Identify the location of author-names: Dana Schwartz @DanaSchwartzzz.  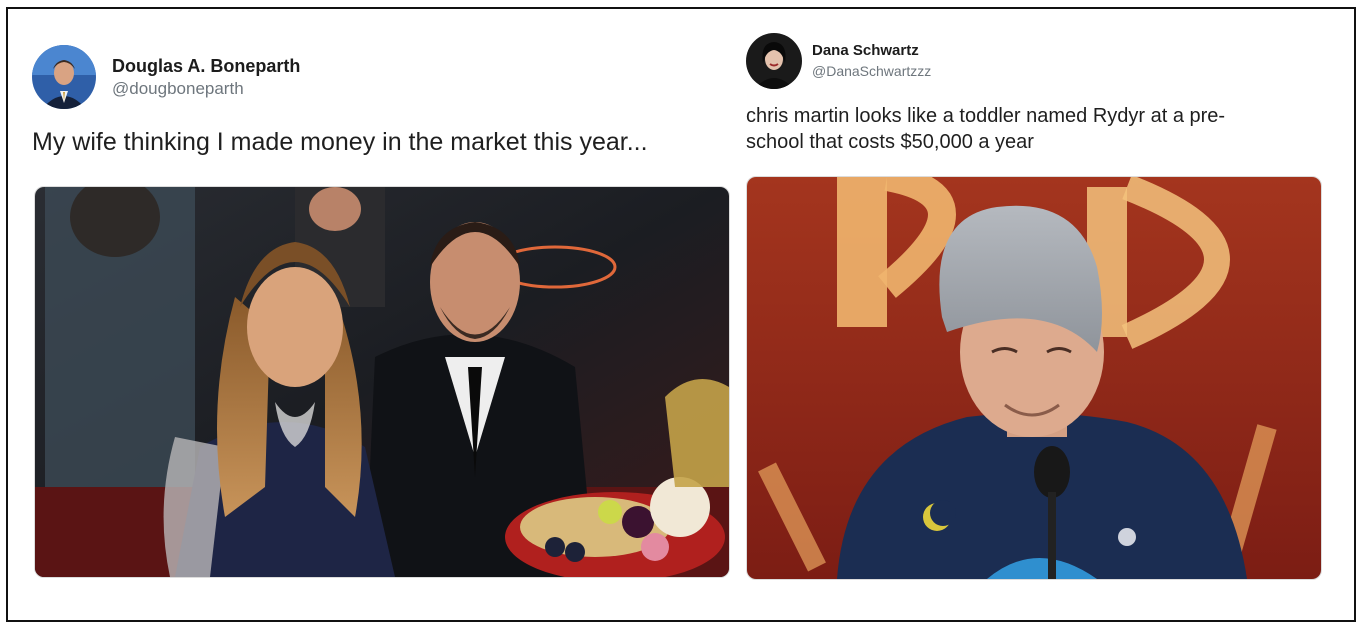
(871, 61).